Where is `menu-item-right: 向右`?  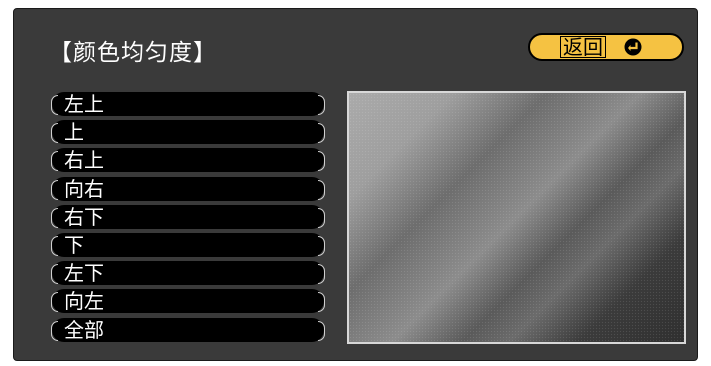 menu-item-right: 向右 is located at coordinates (188, 188).